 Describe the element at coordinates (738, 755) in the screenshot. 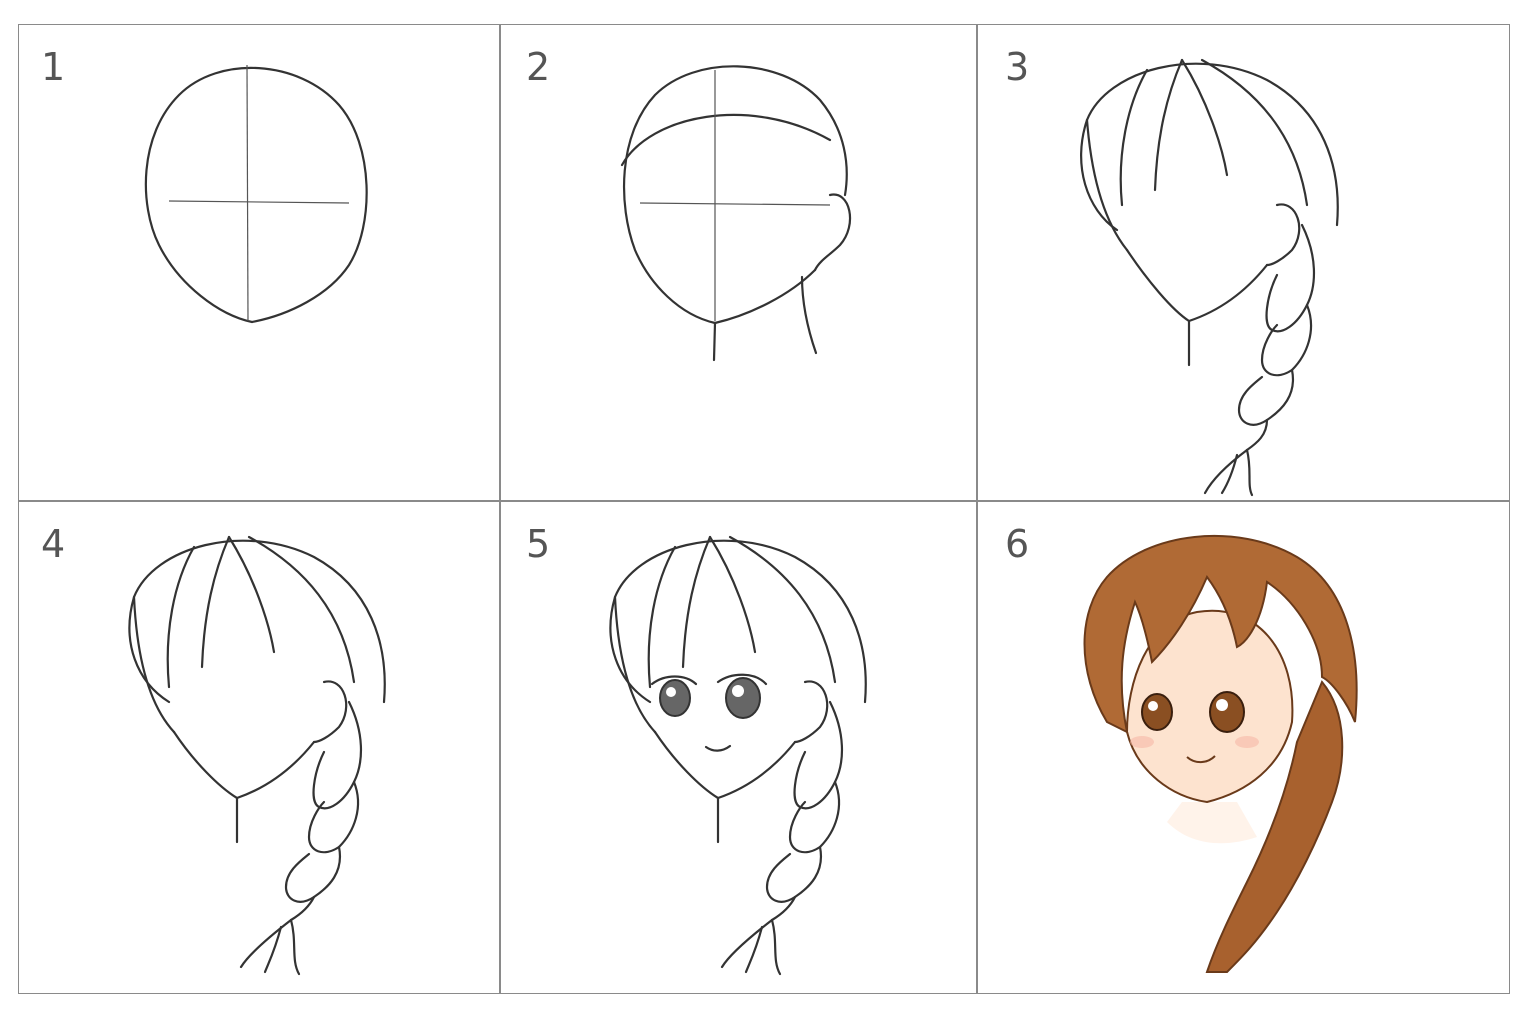

I see `face-detail-sketch` at that location.